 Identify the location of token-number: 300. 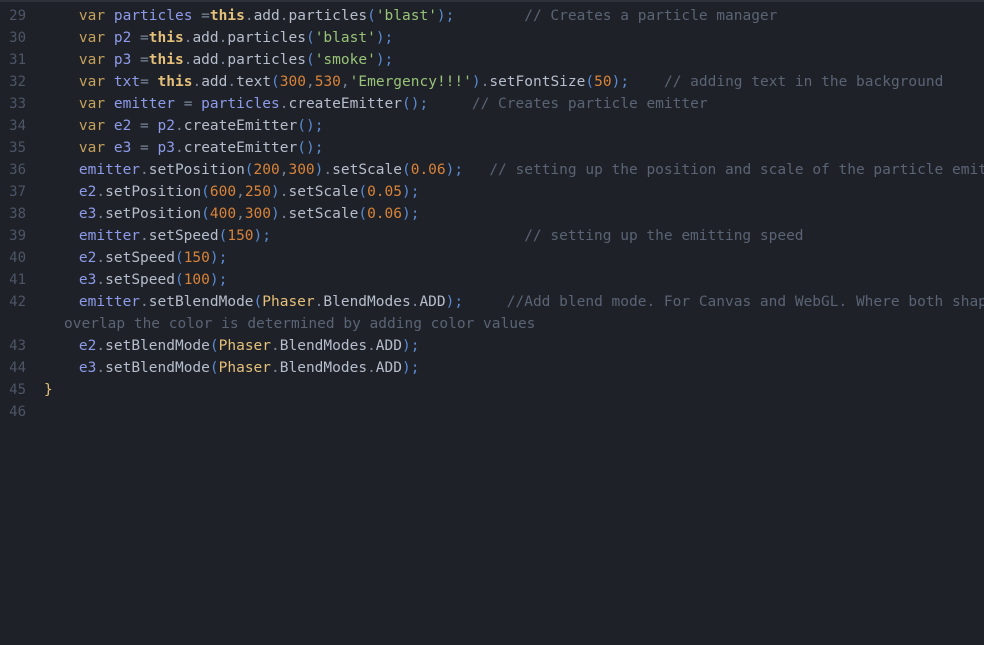
(292, 82).